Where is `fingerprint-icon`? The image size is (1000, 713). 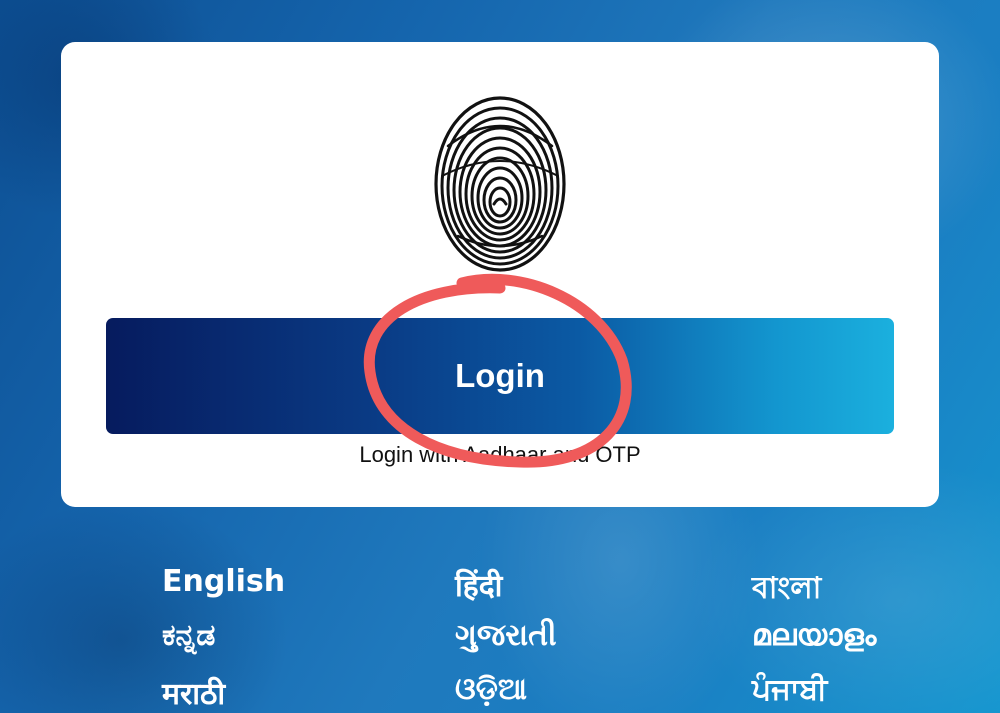 fingerprint-icon is located at coordinates (500, 184).